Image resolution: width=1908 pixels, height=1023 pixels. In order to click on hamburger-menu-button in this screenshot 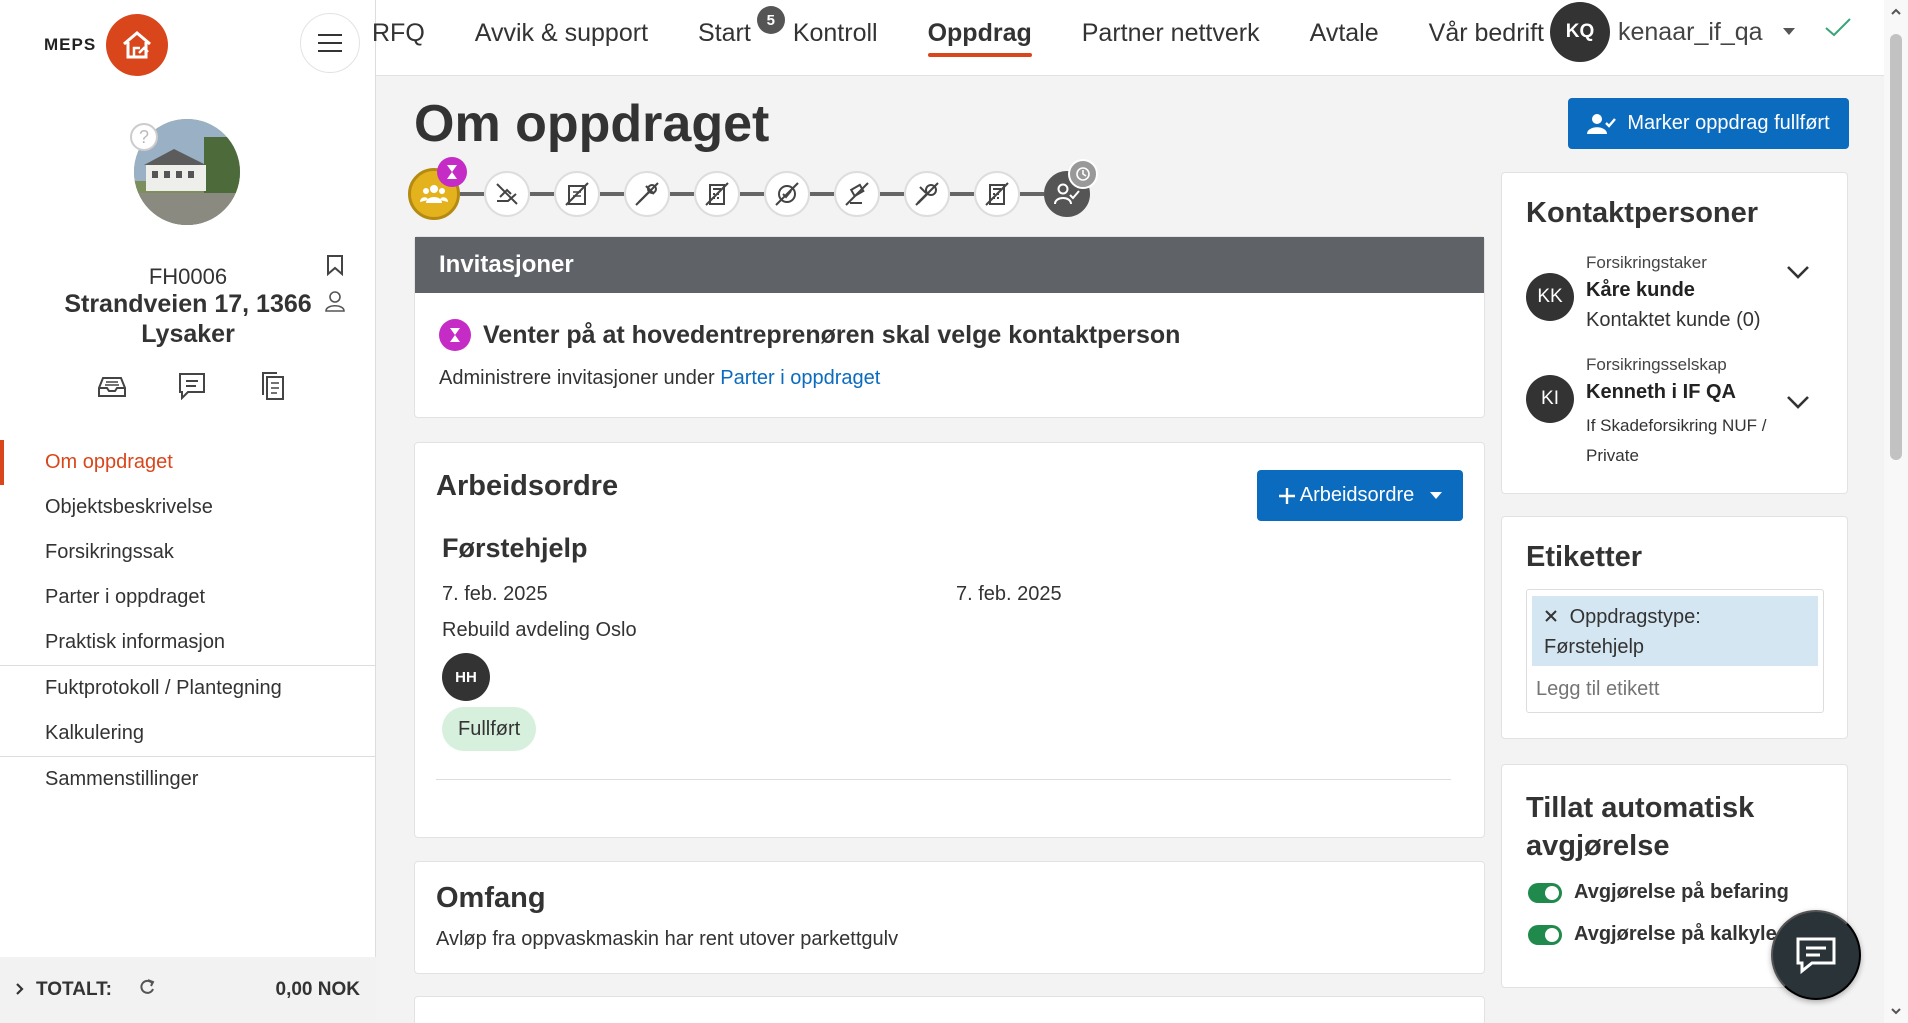, I will do `click(330, 43)`.